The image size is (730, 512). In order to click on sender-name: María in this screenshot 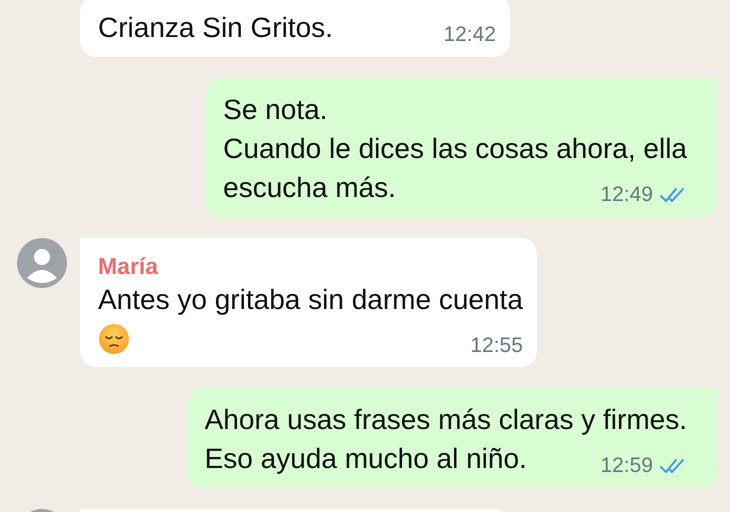, I will do `click(129, 266)`.